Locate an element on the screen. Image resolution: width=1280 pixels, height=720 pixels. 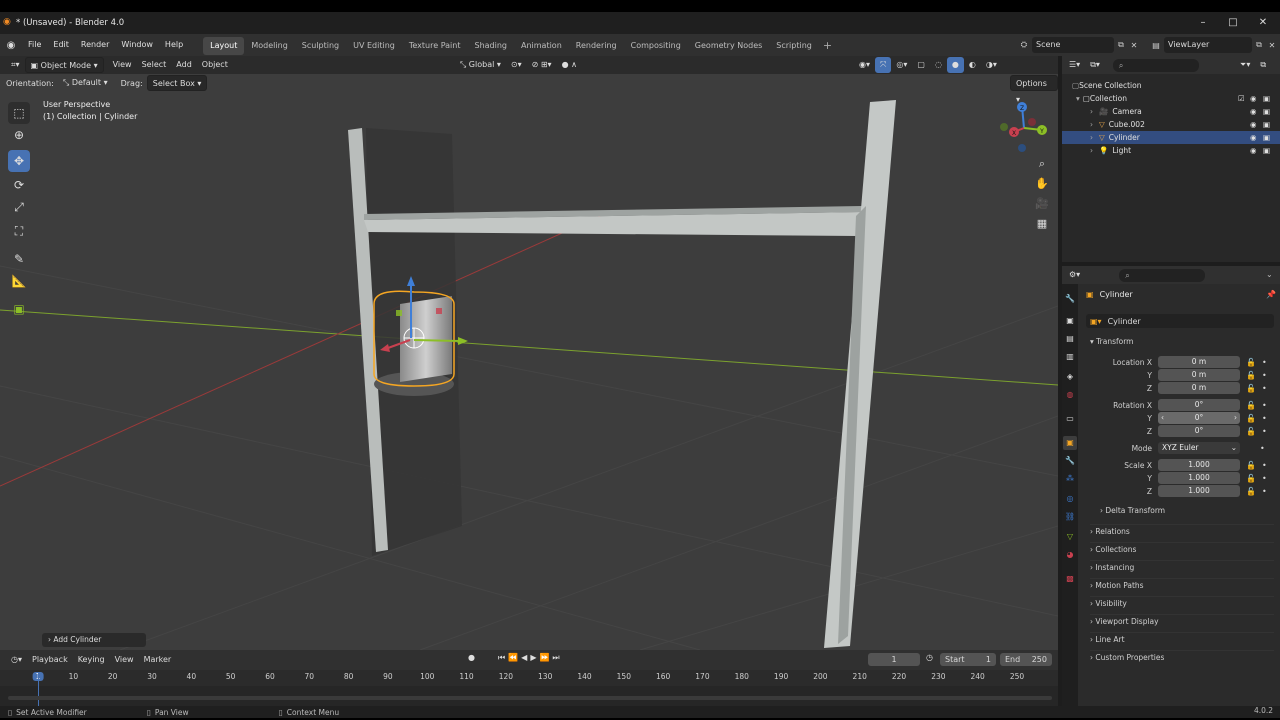
pin-icon: 📌 is located at coordinates (1271, 294).